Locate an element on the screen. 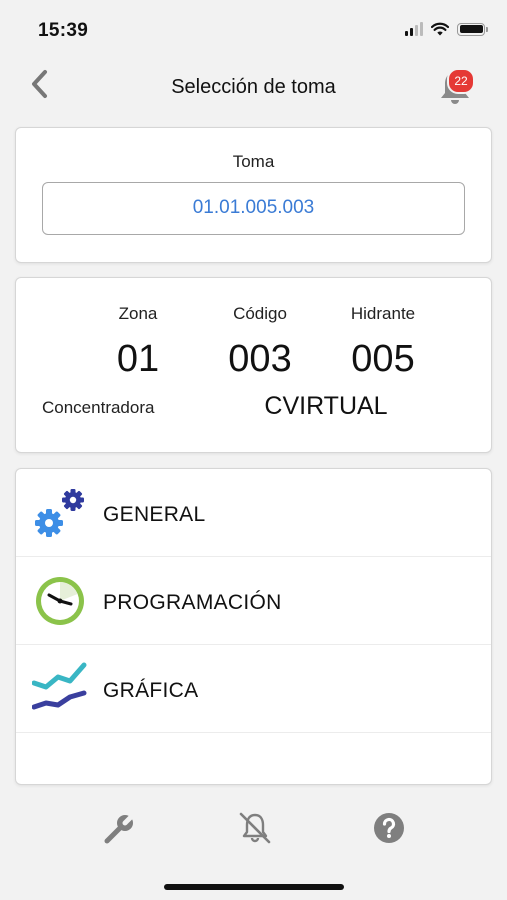  concentradora-value: CVIRTUAL is located at coordinates (326, 406).